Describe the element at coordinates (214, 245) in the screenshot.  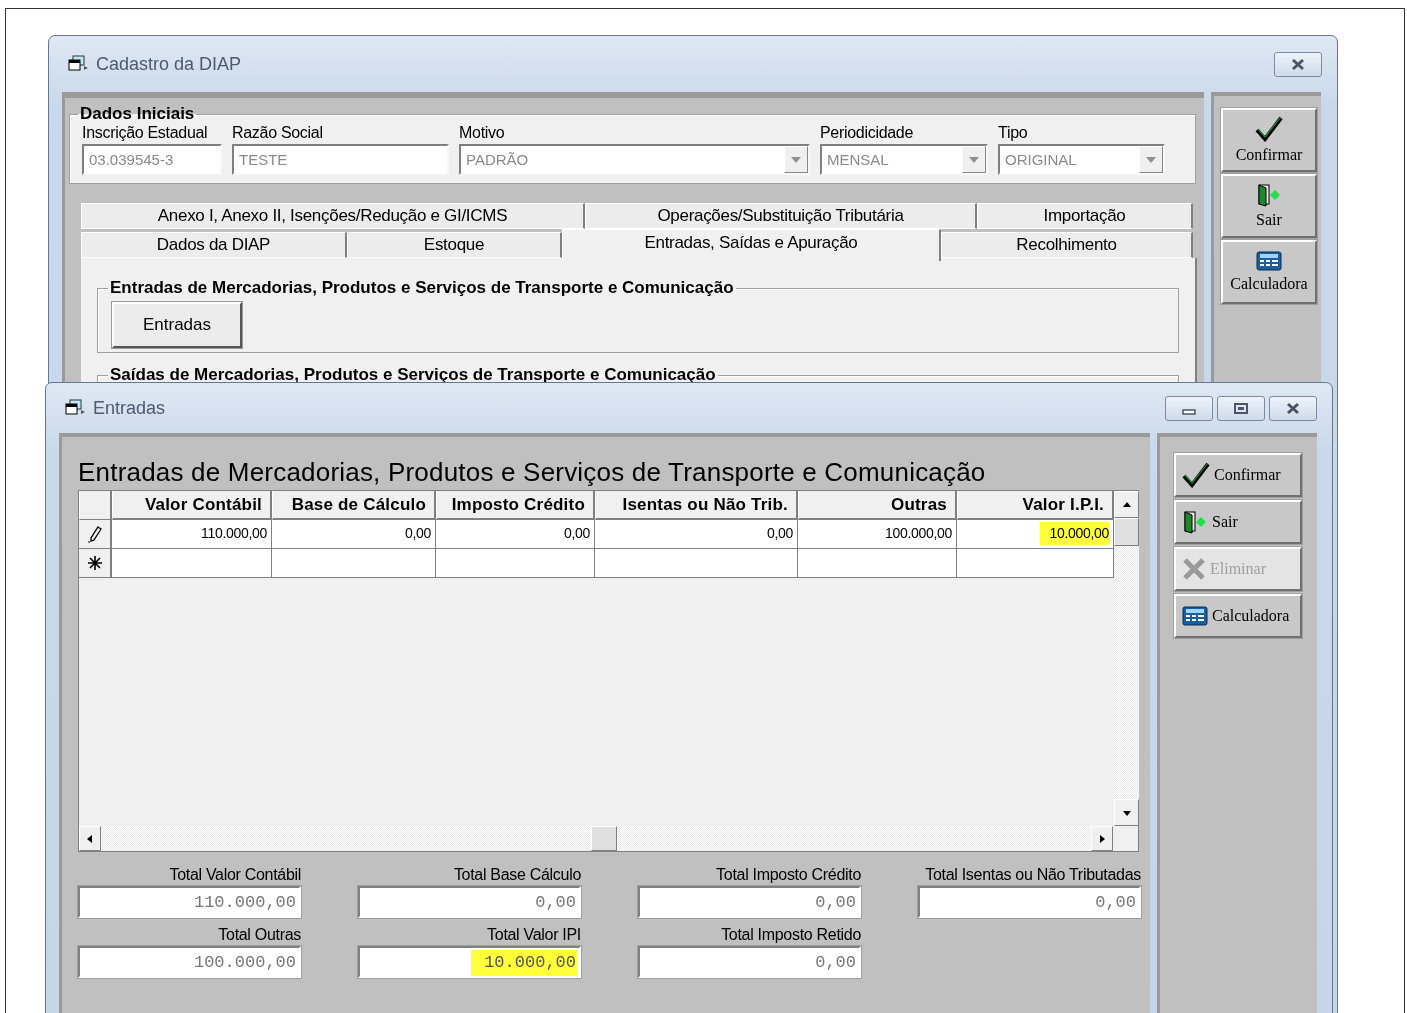
I see `tab: Dados da DIAP` at that location.